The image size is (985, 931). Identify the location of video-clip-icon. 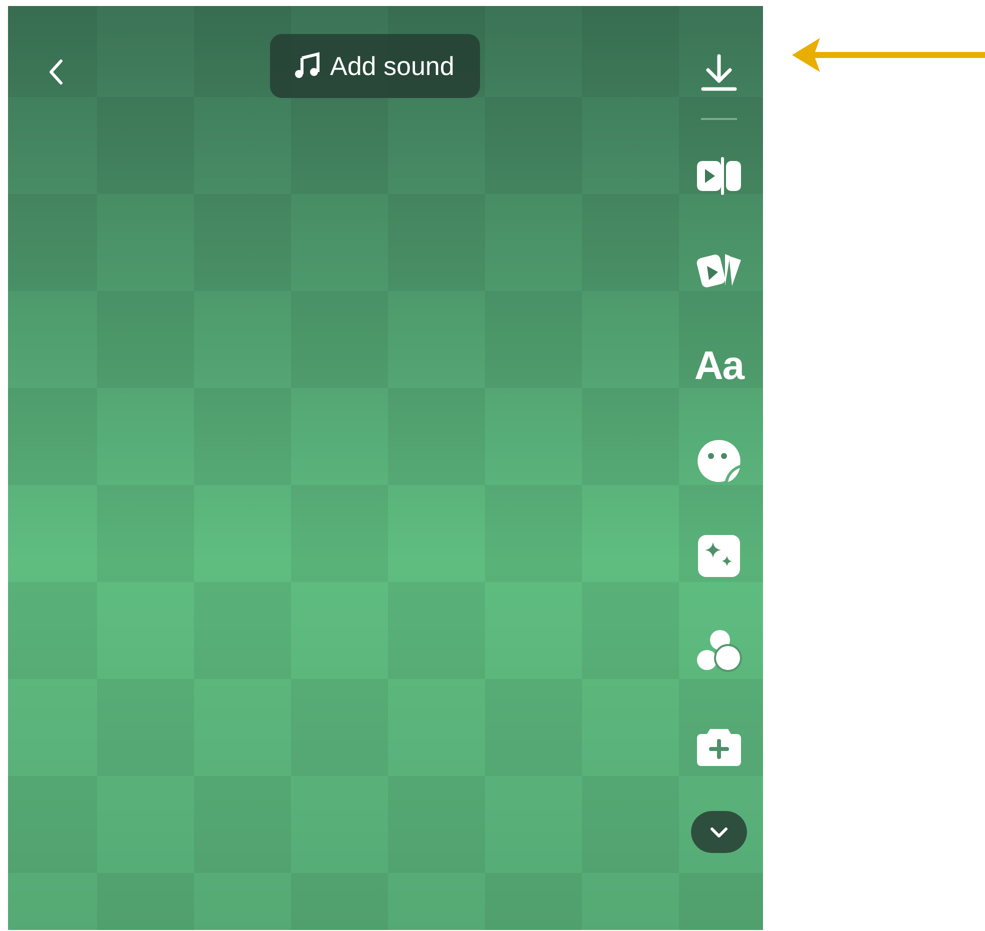
(719, 176).